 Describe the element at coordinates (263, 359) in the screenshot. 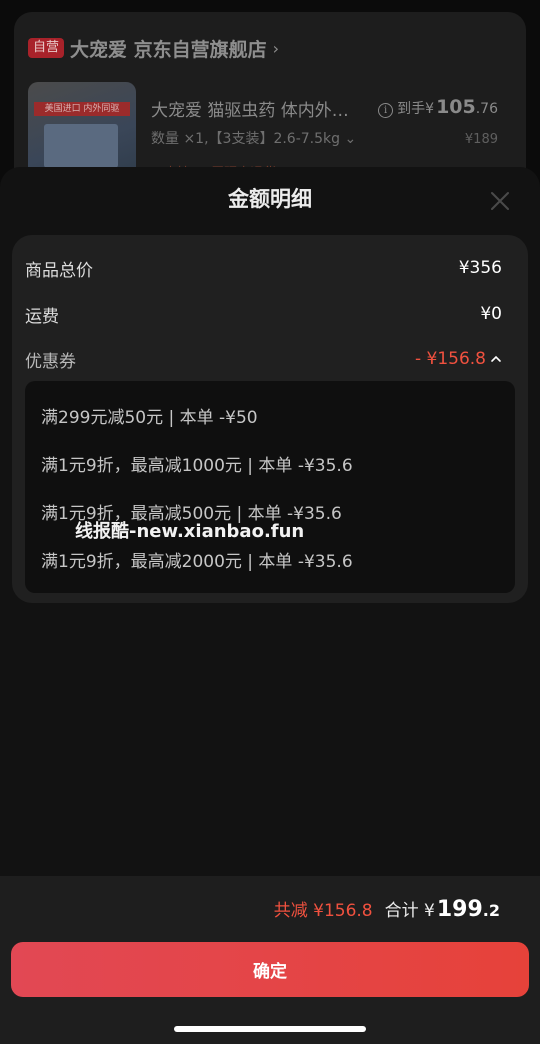

I see `coupon-row: 优惠券 - ¥156.8` at that location.